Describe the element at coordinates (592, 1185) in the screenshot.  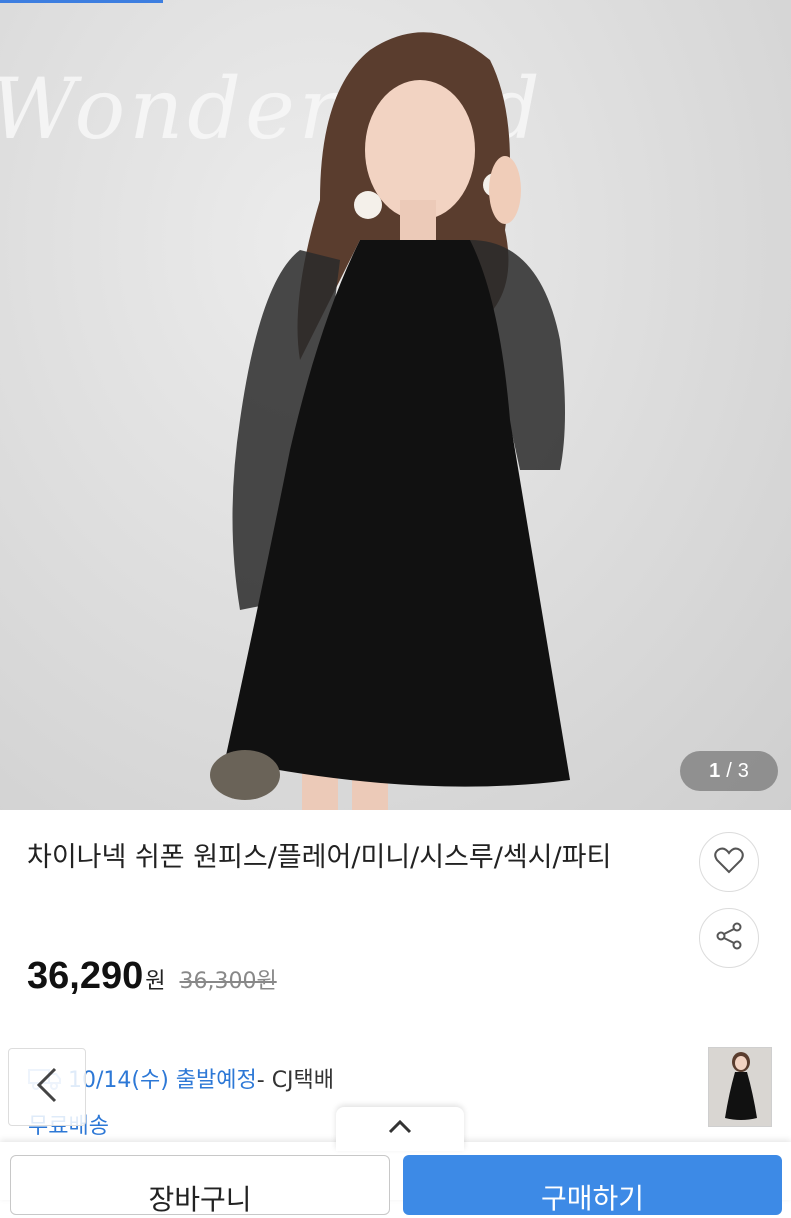
I see `buy-now-button: 구매하기` at that location.